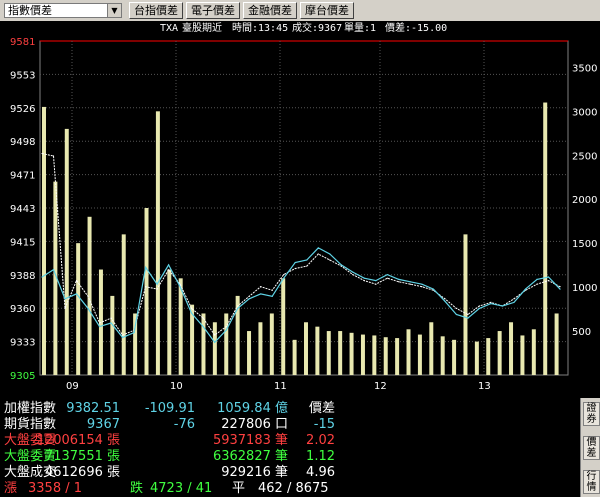 The image size is (600, 497). Describe the element at coordinates (63, 10) in the screenshot. I see `index-spread-select: 指數價差 ▼` at that location.